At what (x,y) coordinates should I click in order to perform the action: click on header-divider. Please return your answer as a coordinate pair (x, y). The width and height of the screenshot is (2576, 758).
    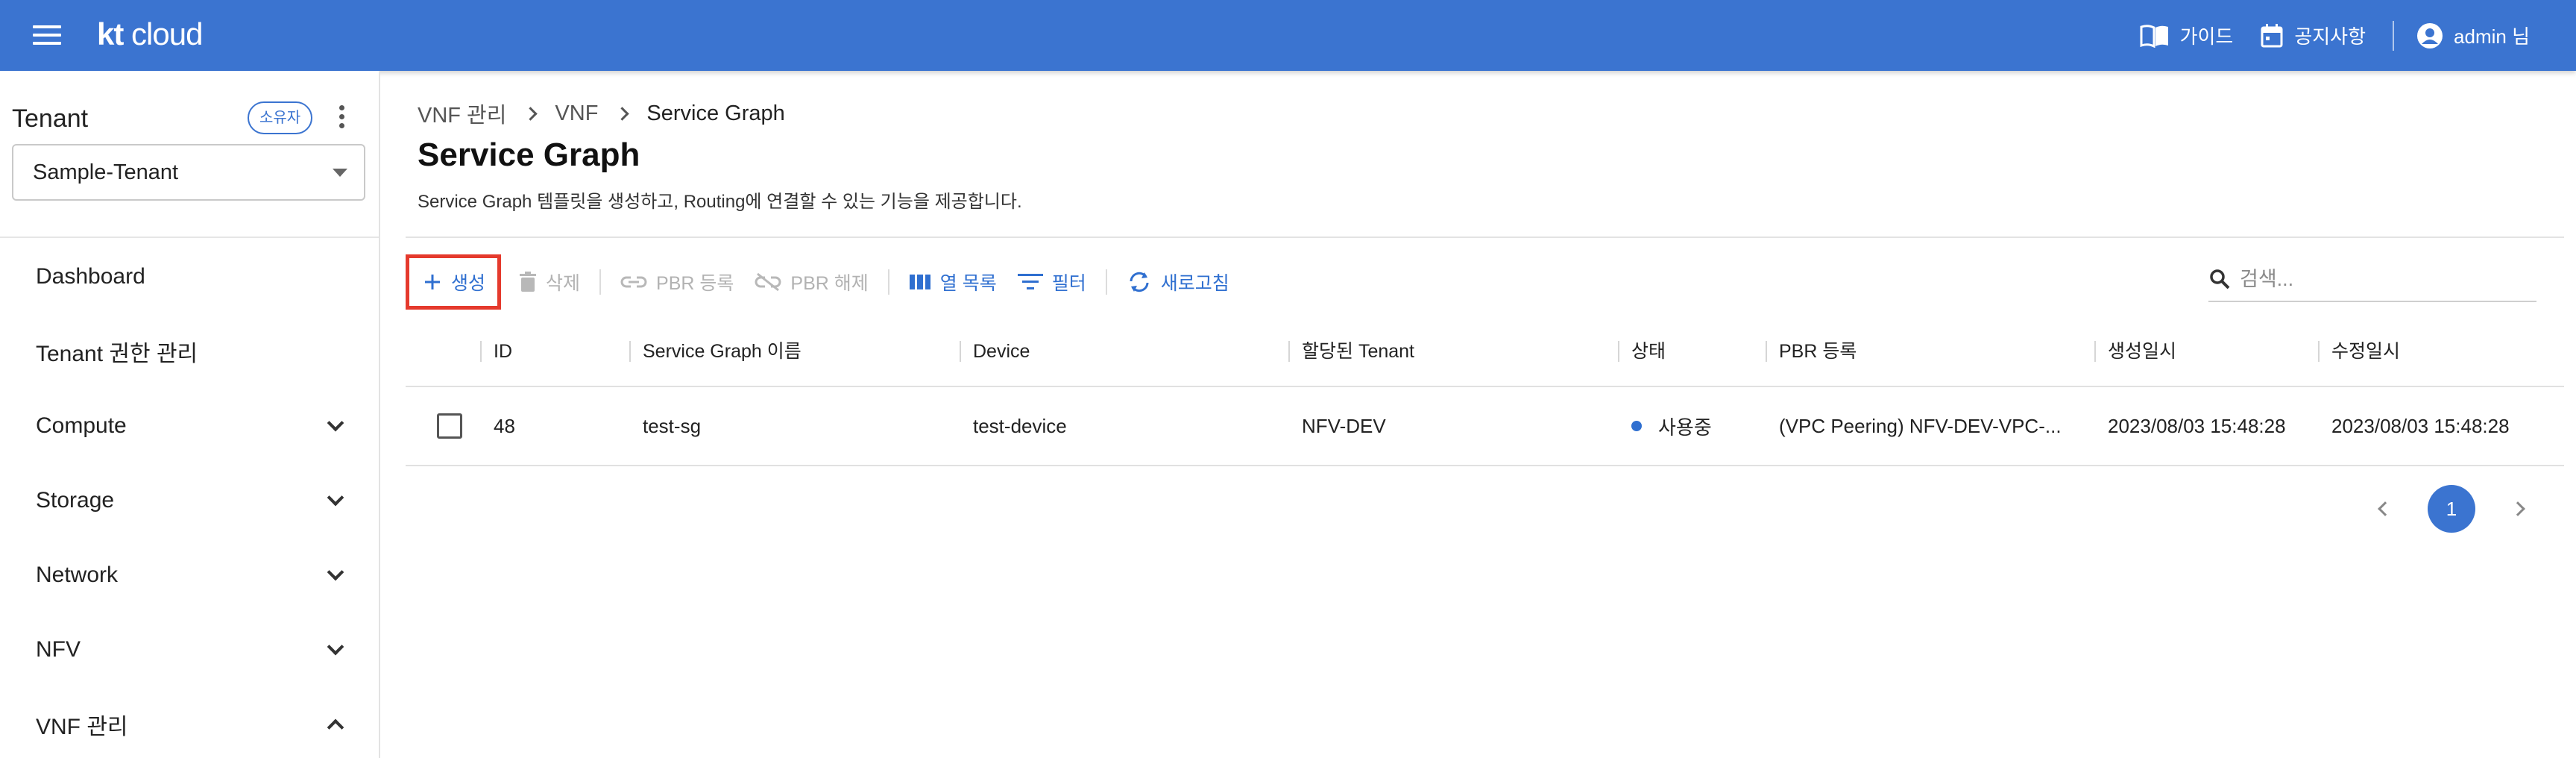
    Looking at the image, I should click on (2394, 35).